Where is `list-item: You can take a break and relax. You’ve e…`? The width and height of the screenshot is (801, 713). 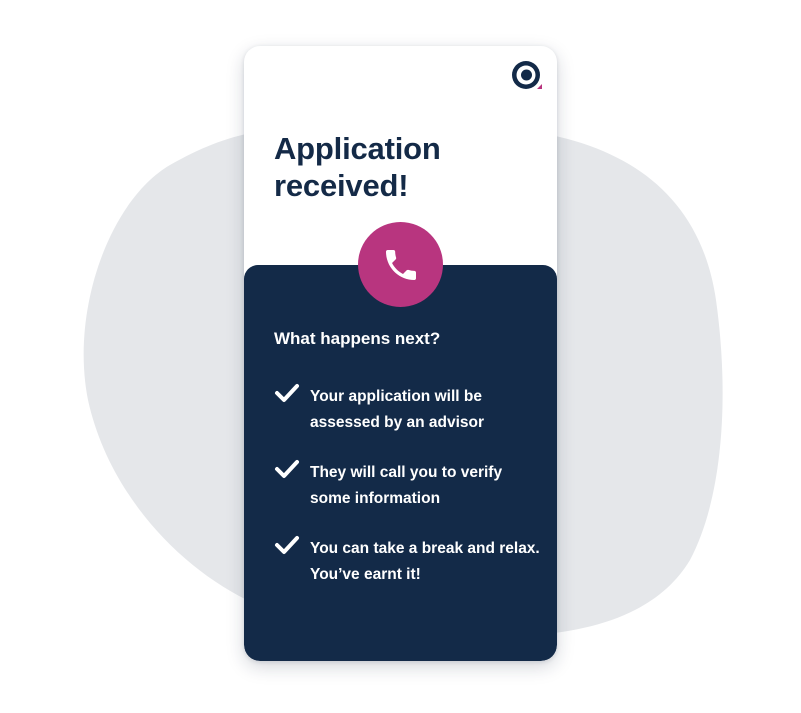 list-item: You can take a break and relax. You’ve e… is located at coordinates (409, 572).